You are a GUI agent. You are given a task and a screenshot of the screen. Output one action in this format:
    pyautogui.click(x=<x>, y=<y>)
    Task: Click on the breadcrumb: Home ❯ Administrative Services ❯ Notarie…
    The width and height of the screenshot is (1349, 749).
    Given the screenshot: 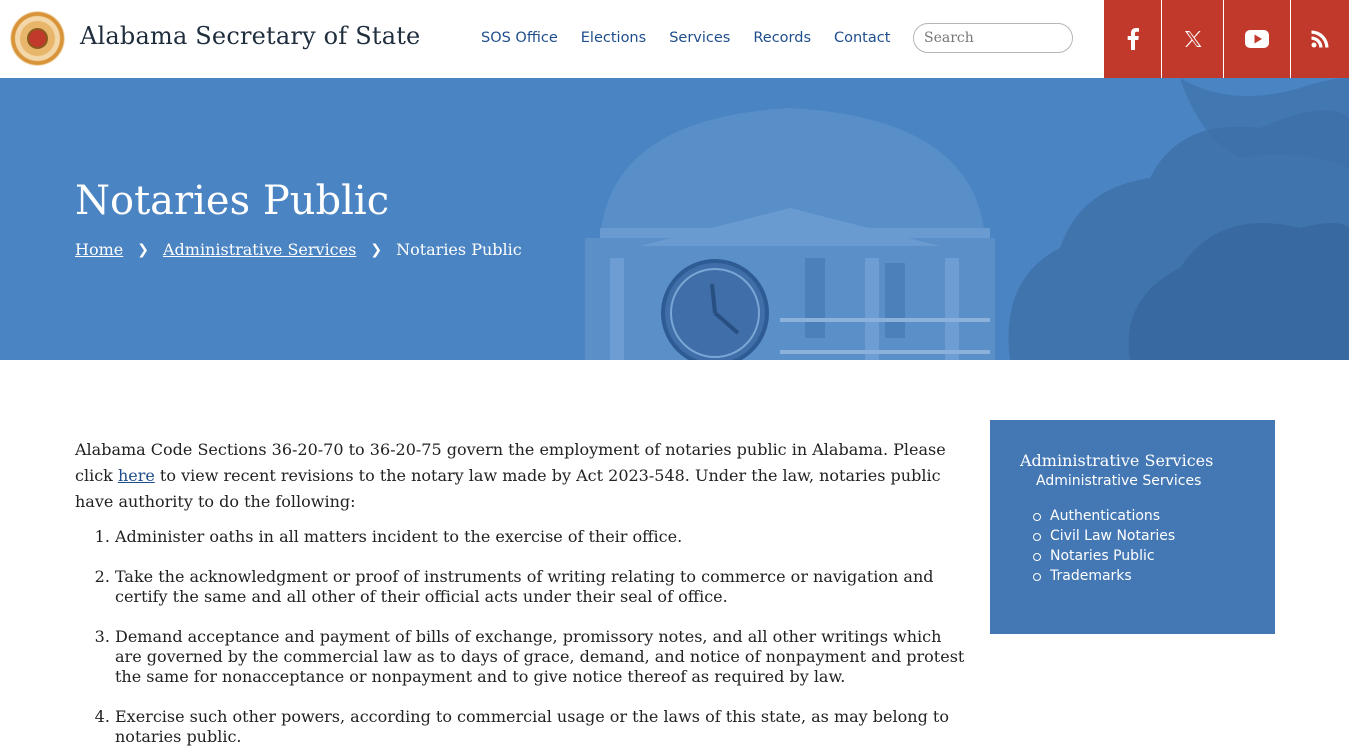 What is the action you would take?
    pyautogui.click(x=298, y=249)
    